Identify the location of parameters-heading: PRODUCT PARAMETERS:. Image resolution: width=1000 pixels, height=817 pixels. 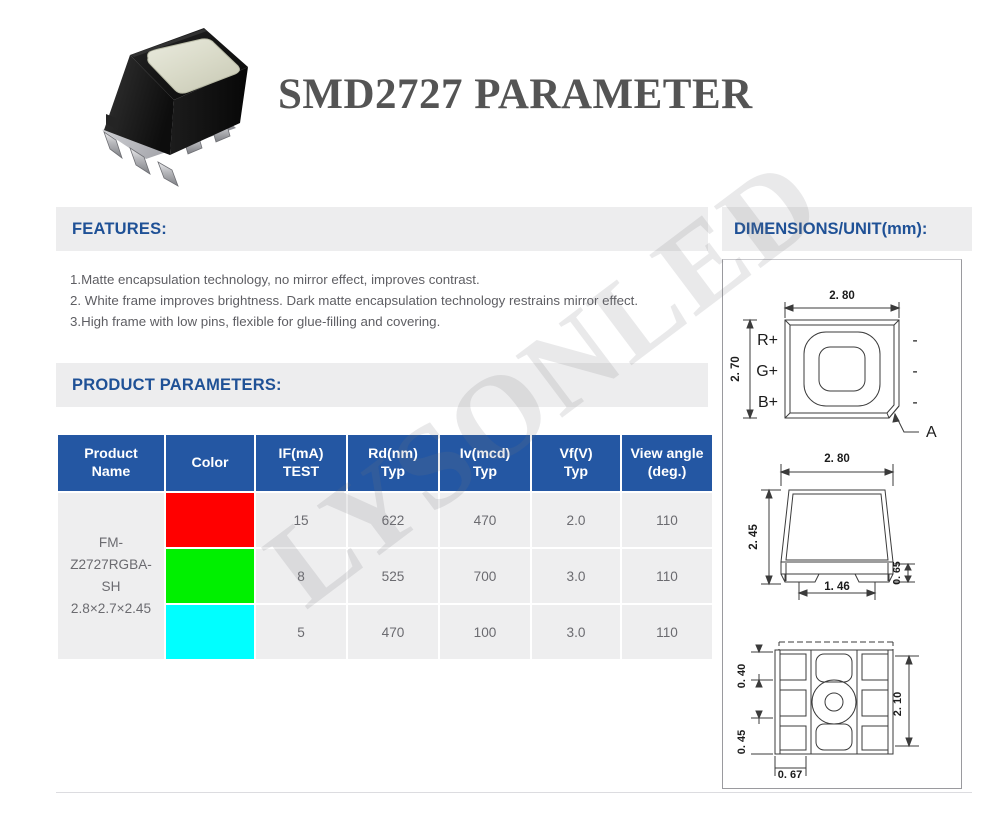
(177, 384).